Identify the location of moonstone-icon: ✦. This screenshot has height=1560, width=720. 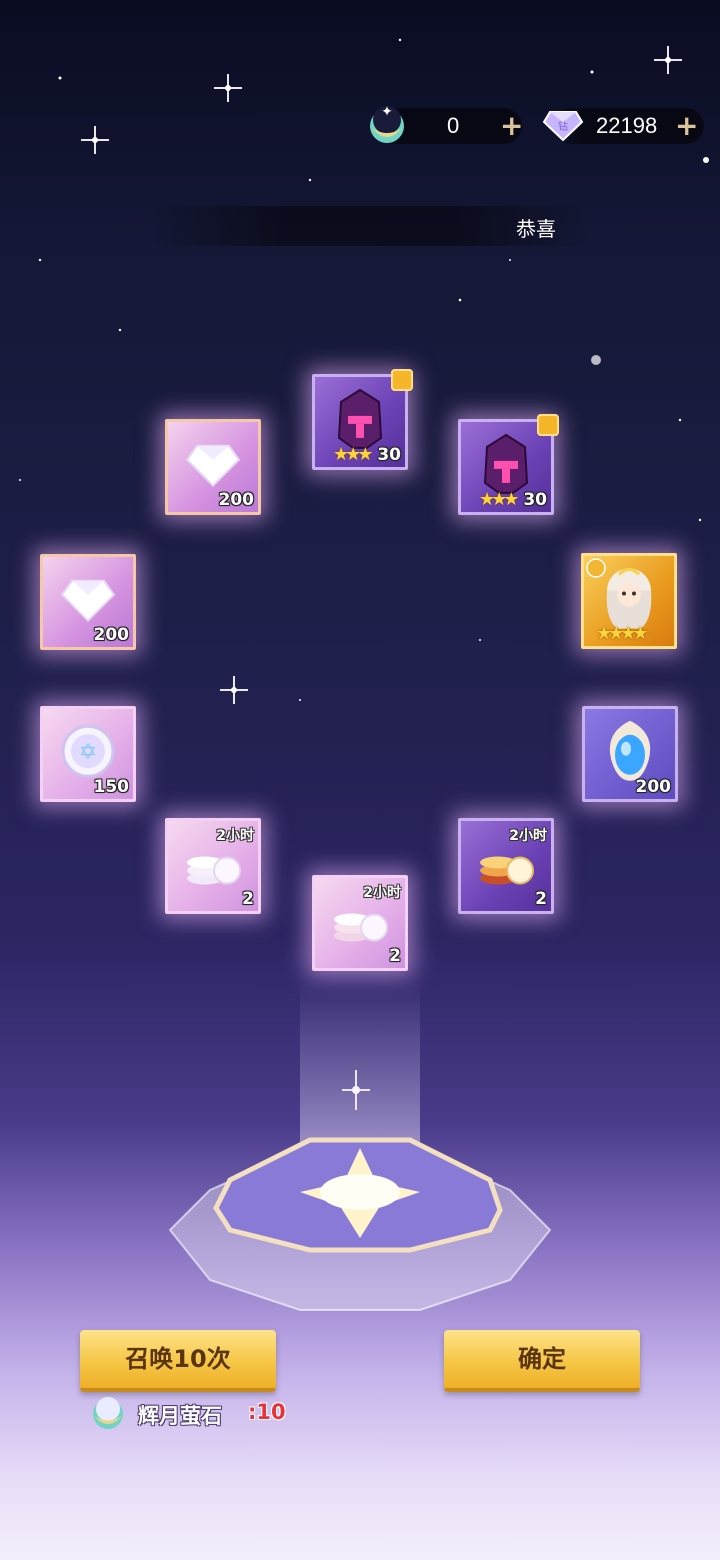
(387, 123).